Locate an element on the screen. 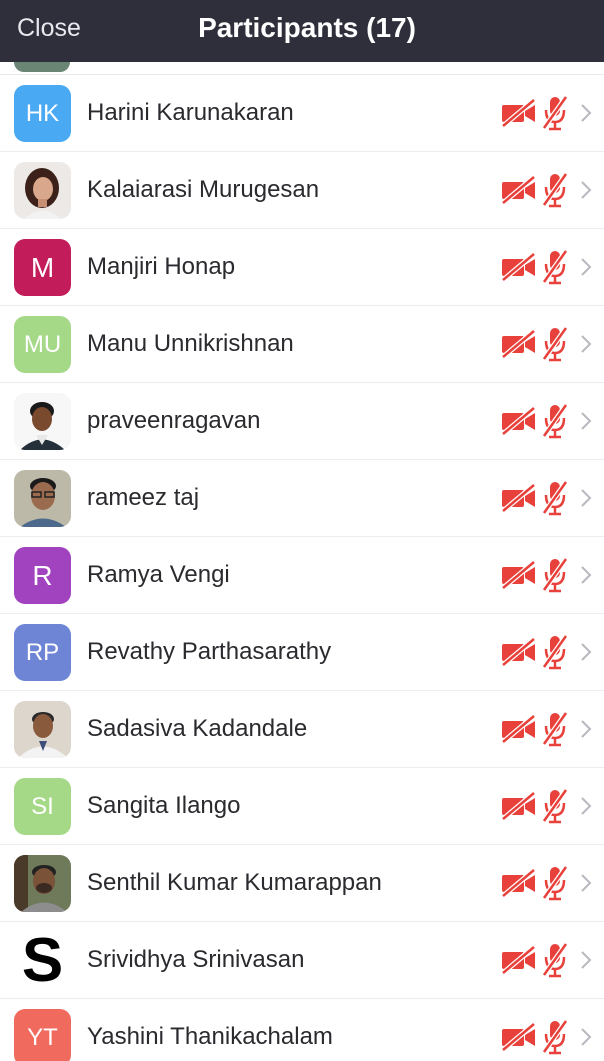  avatar: HK is located at coordinates (42, 113).